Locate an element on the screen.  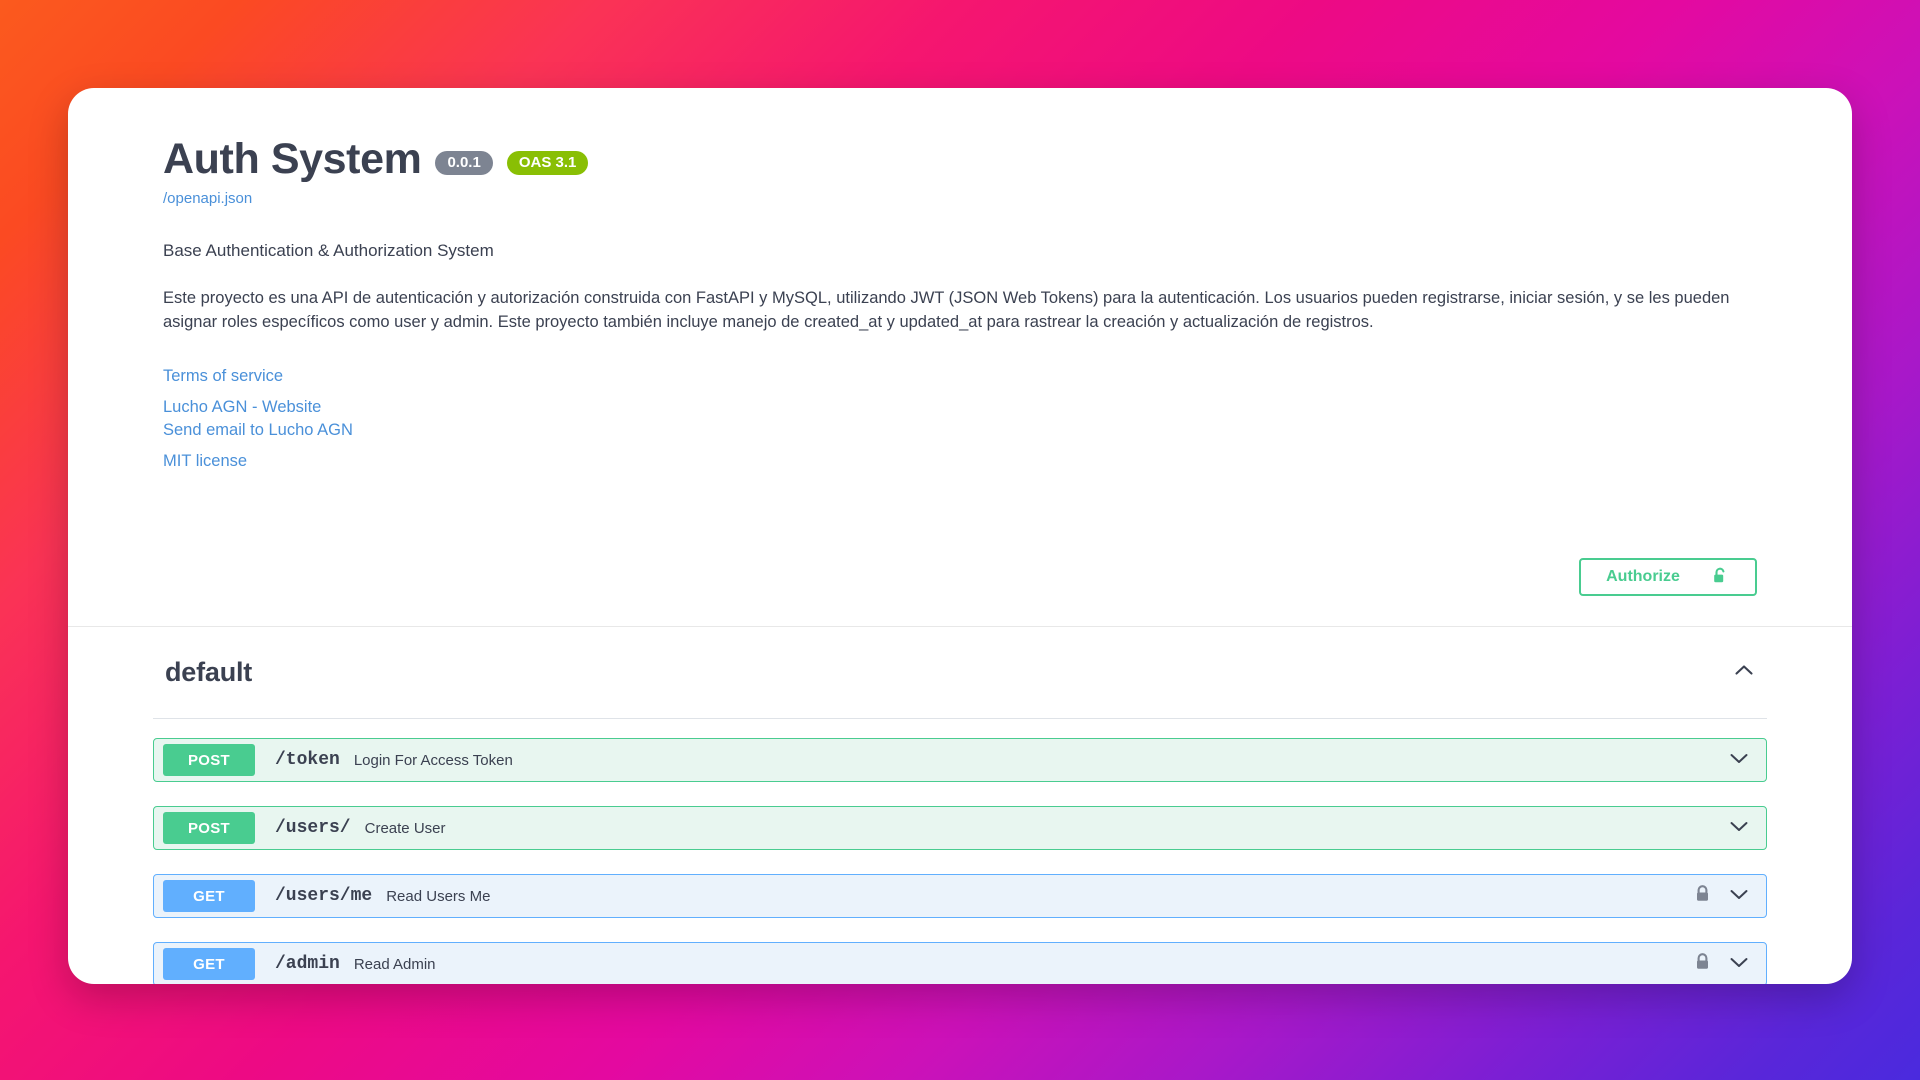
openapi-spec-link: /openapi.json is located at coordinates (960, 198).